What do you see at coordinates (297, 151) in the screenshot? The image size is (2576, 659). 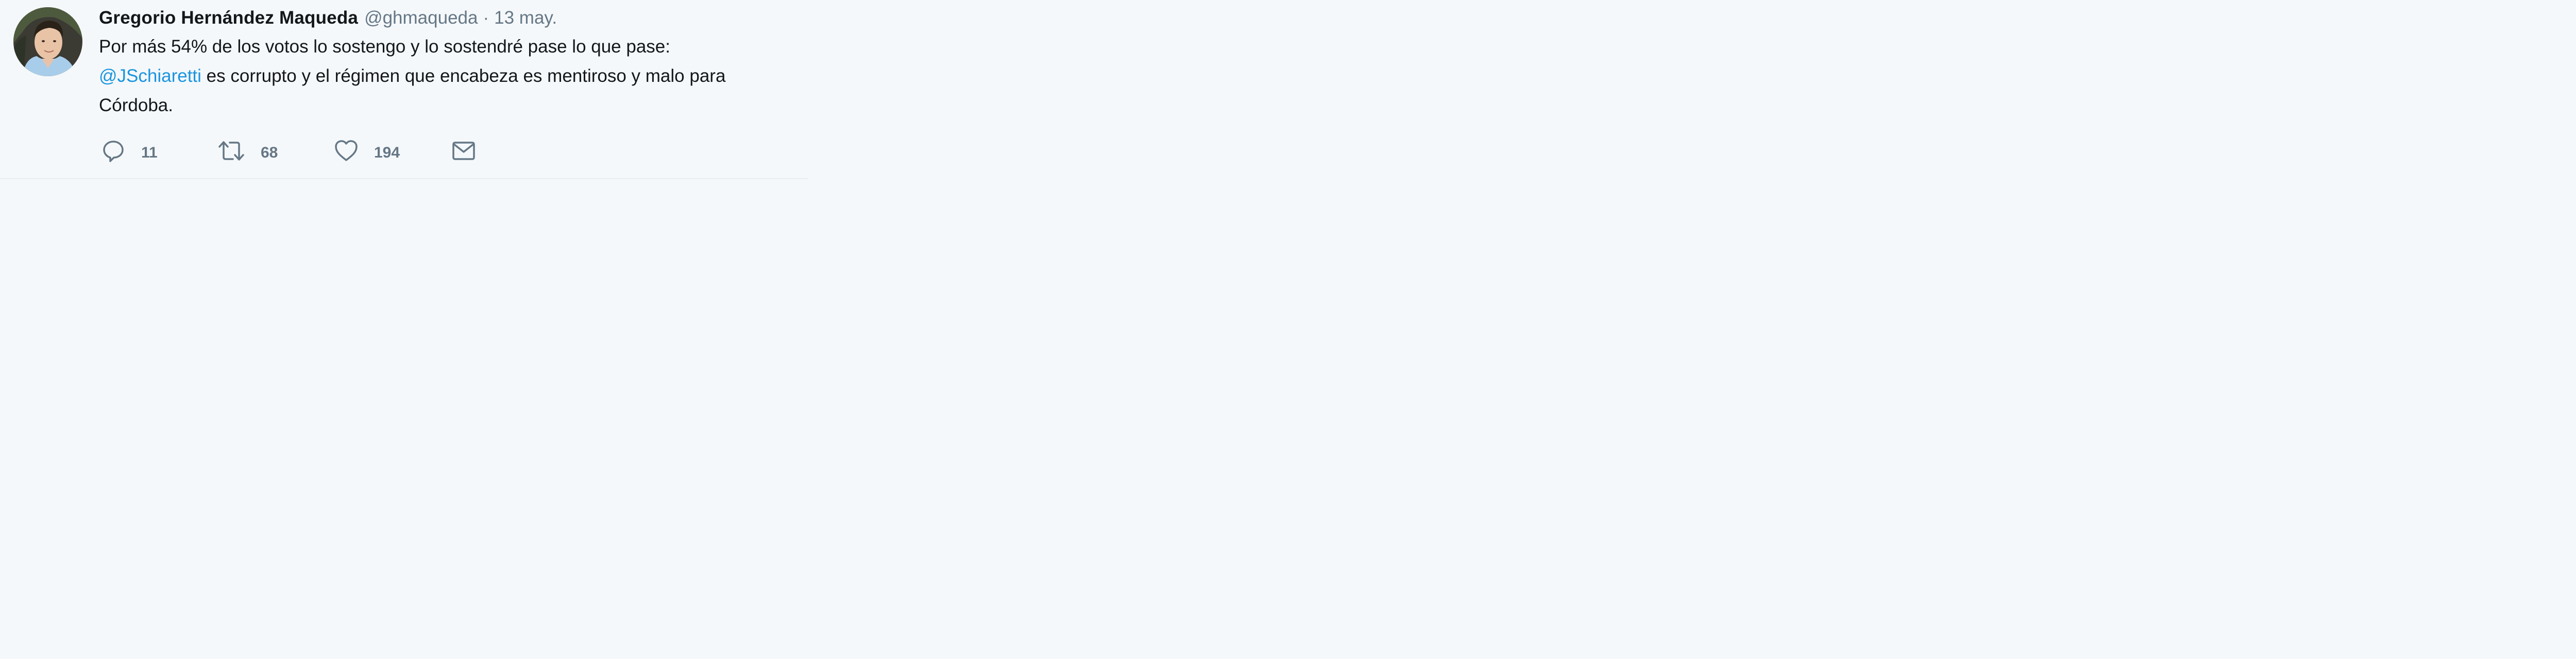 I see `tweet-actions: 11 68 194` at bounding box center [297, 151].